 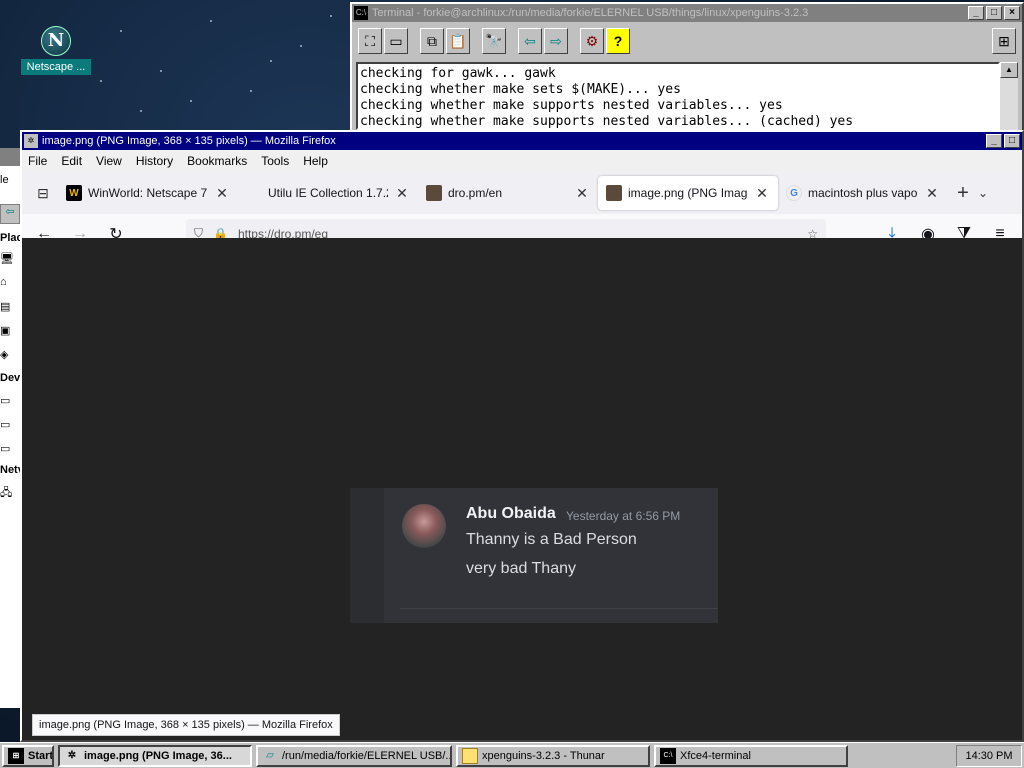 What do you see at coordinates (543, 755) in the screenshot?
I see `taskbar-item-label: xpenguins-3.2.3 - Thunar` at bounding box center [543, 755].